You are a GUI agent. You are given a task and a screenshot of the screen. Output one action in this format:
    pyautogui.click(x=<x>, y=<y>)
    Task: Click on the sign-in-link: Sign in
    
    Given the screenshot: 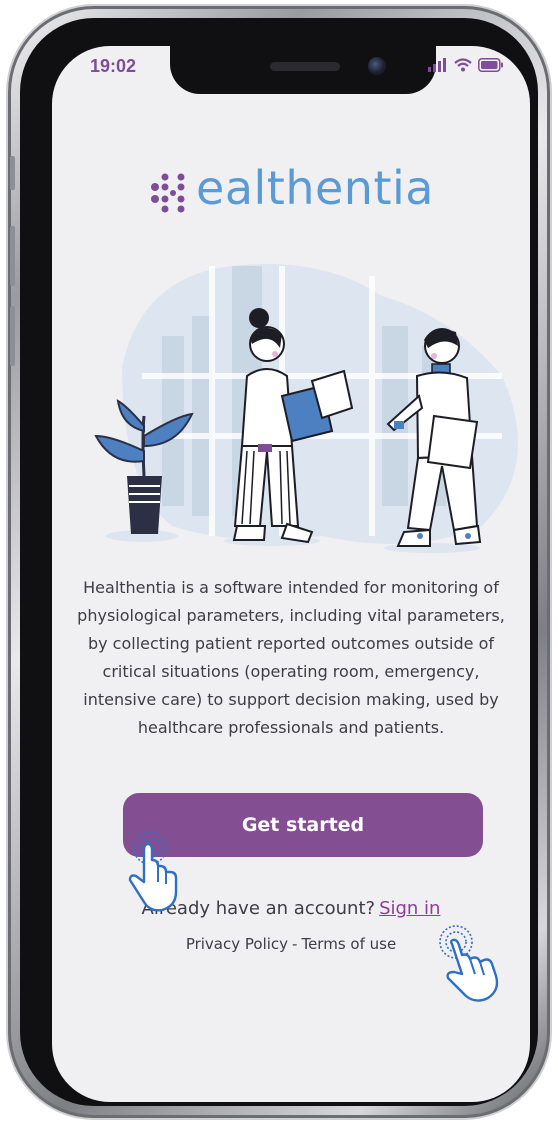 What is the action you would take?
    pyautogui.click(x=409, y=908)
    